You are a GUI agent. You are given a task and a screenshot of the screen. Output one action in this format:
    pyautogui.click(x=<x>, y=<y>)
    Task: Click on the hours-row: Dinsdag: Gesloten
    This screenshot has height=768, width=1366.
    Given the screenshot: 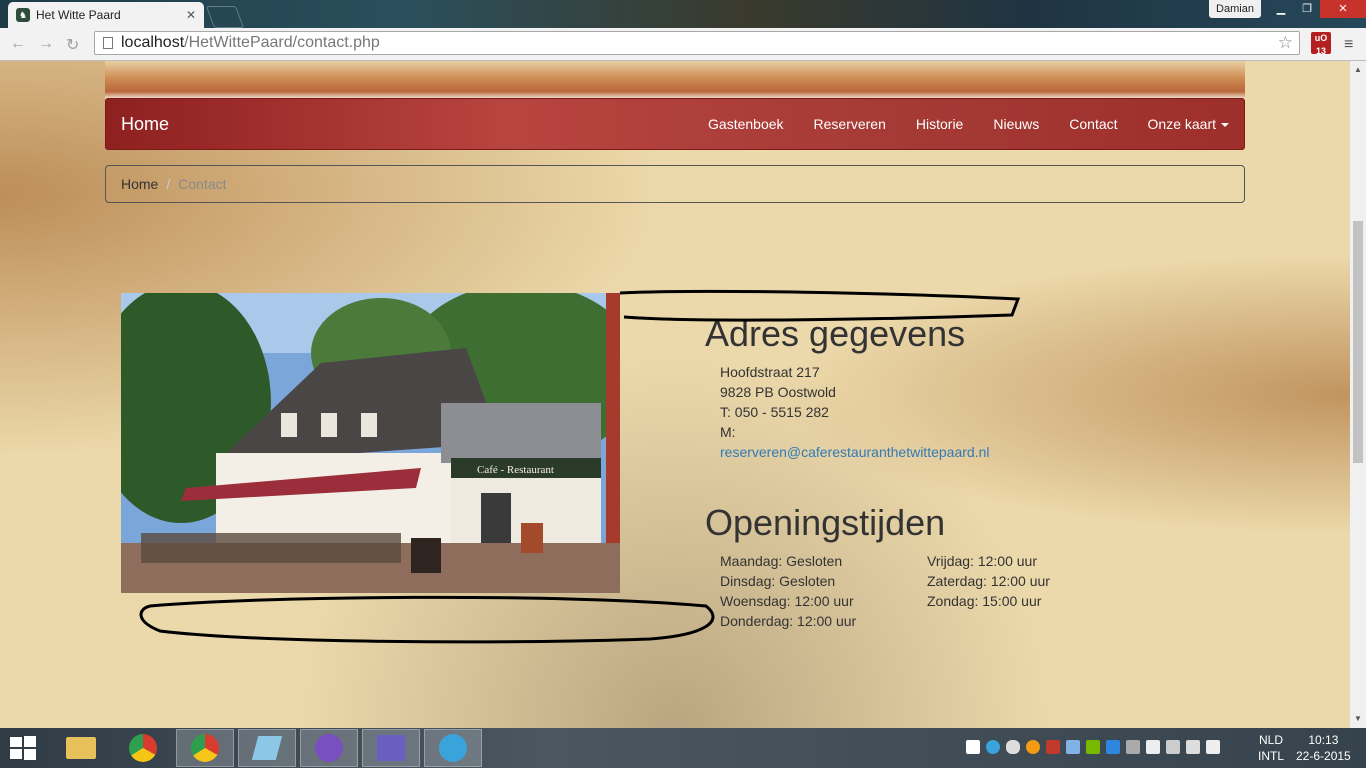 What is the action you would take?
    pyautogui.click(x=778, y=581)
    